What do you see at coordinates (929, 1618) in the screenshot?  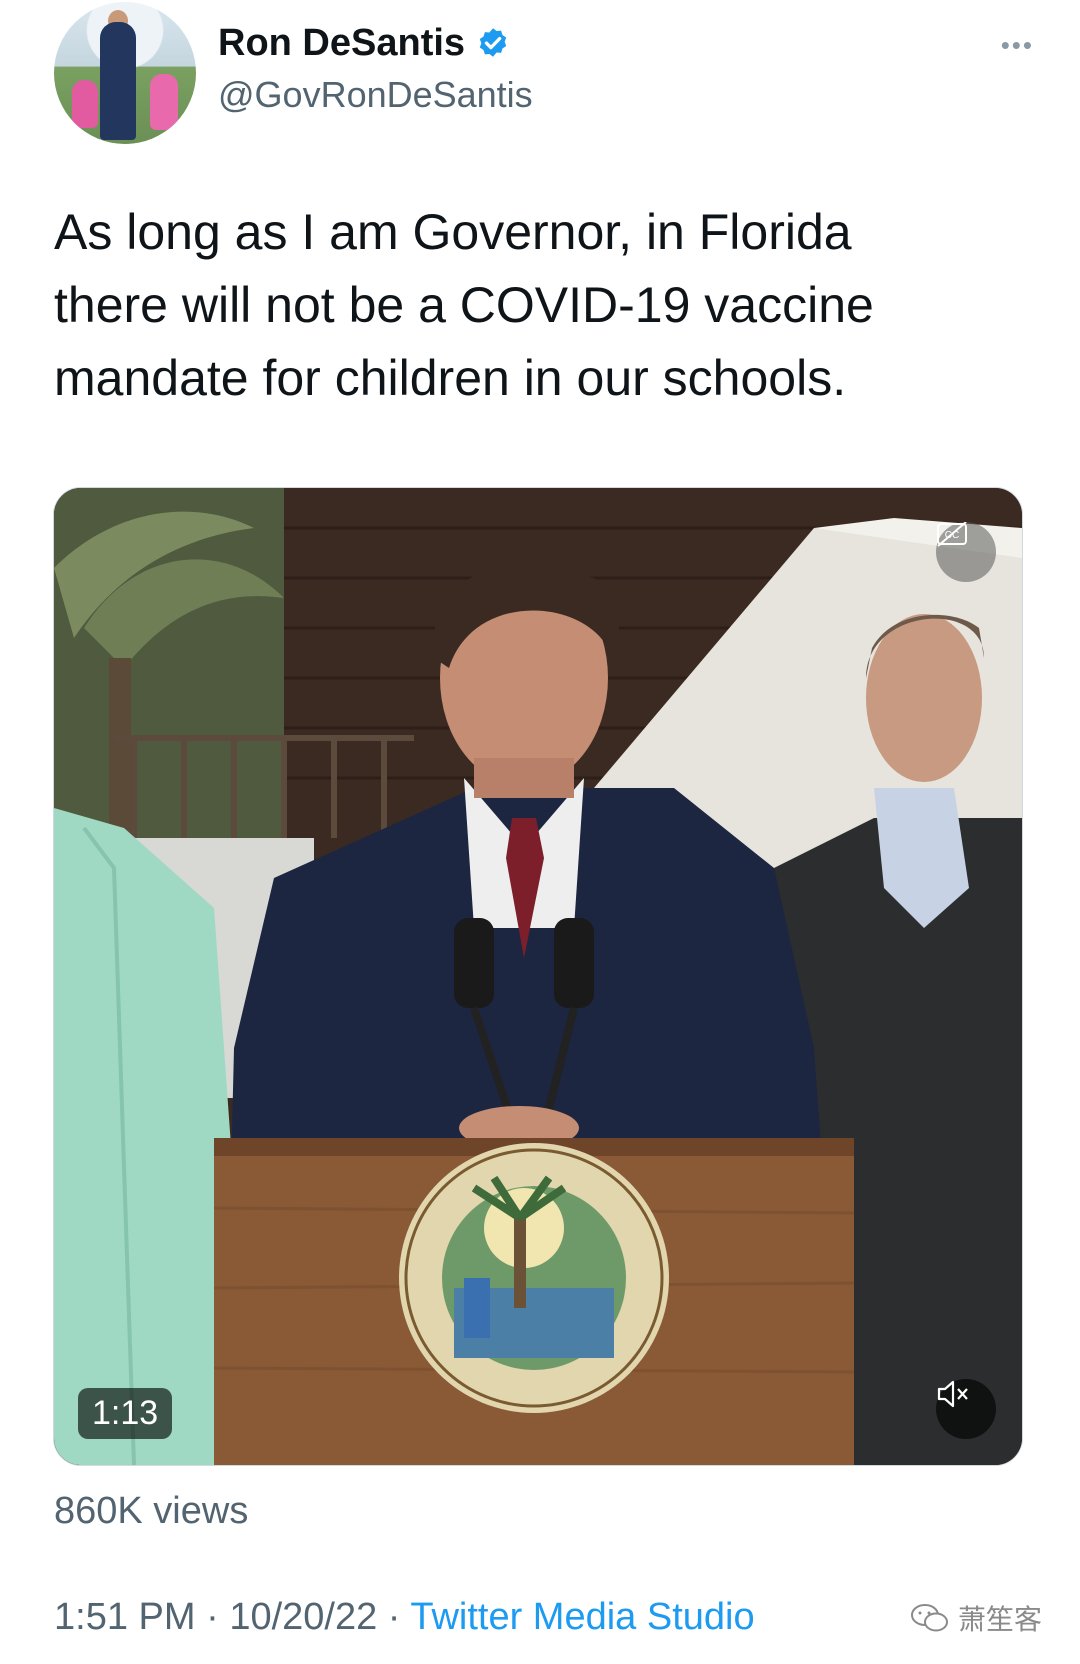 I see `wechat-icon` at bounding box center [929, 1618].